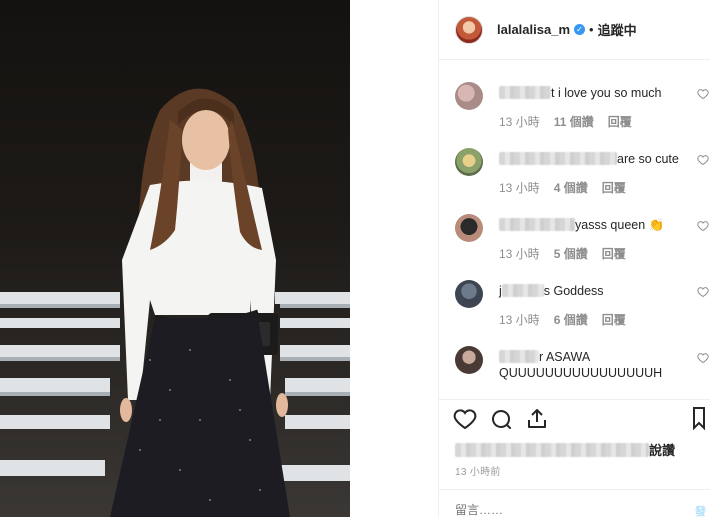  Describe the element at coordinates (469, 29) in the screenshot. I see `author-avatar` at that location.